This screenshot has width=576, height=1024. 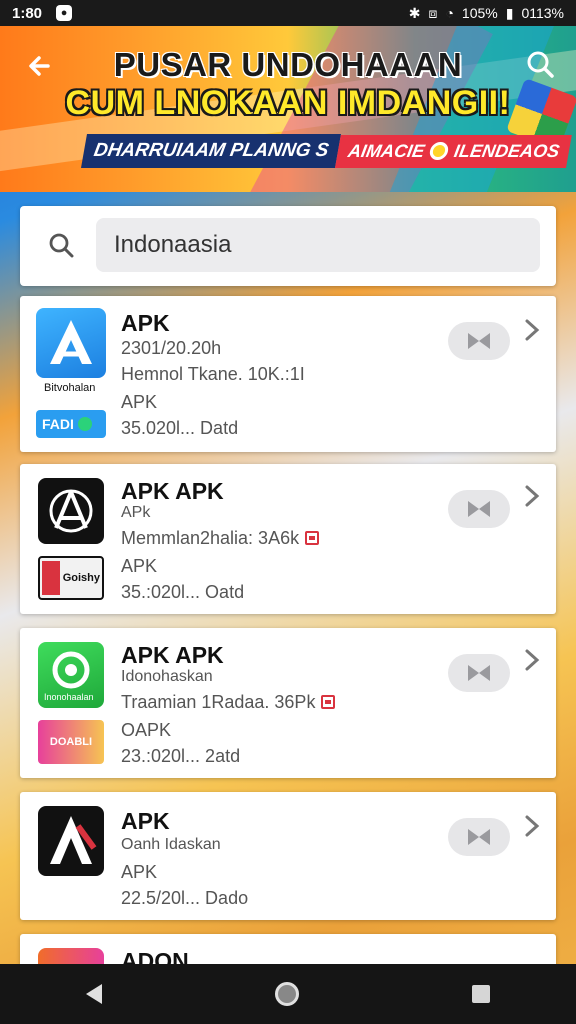 What do you see at coordinates (69, 697) in the screenshot?
I see `app-icon-caption: Inonohaalan` at bounding box center [69, 697].